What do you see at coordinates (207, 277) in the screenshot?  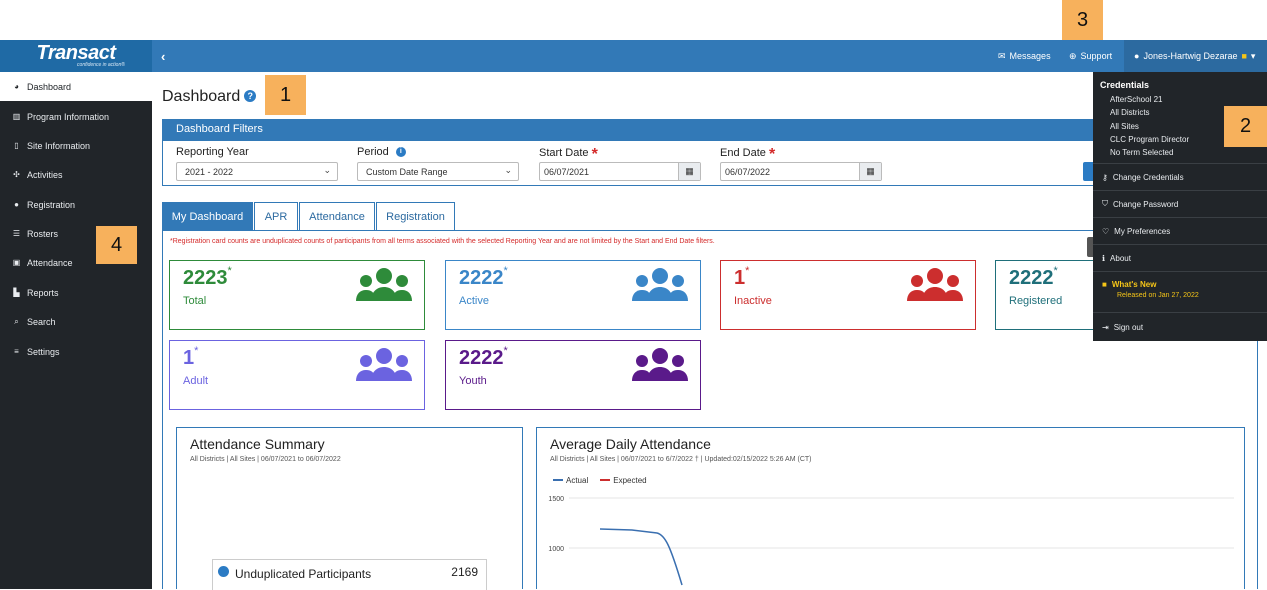 I see `card-value: 2223*` at bounding box center [207, 277].